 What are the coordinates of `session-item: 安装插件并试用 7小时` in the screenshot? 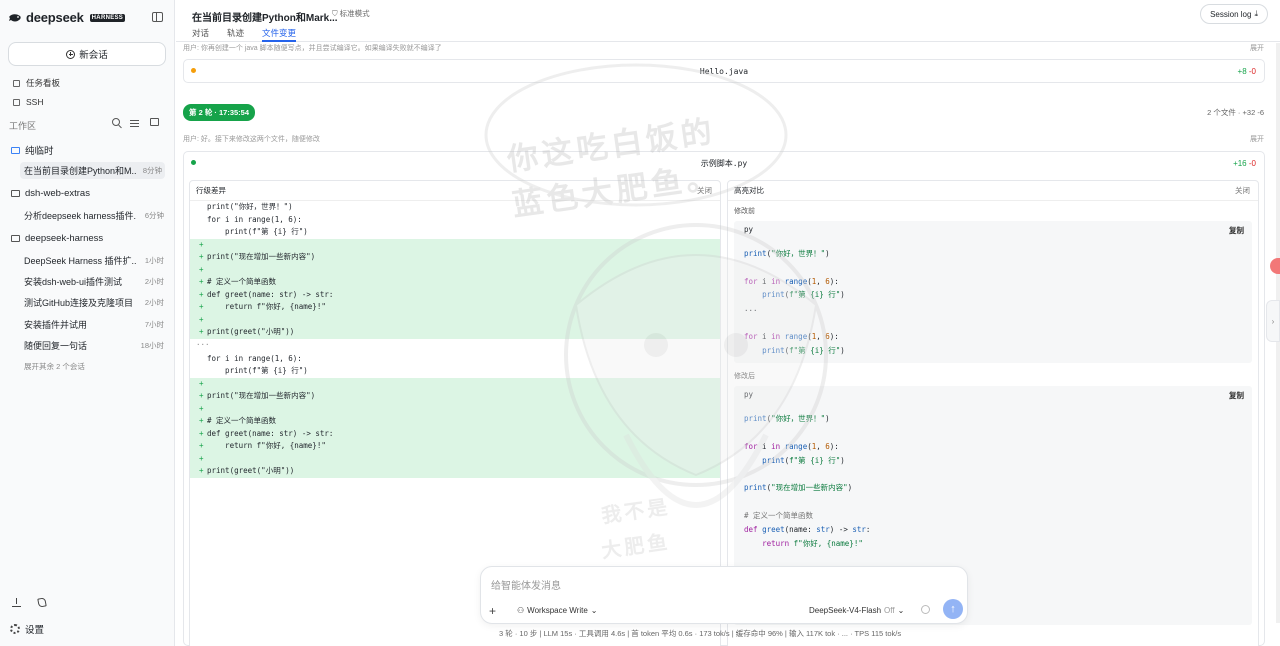 It's located at (94, 324).